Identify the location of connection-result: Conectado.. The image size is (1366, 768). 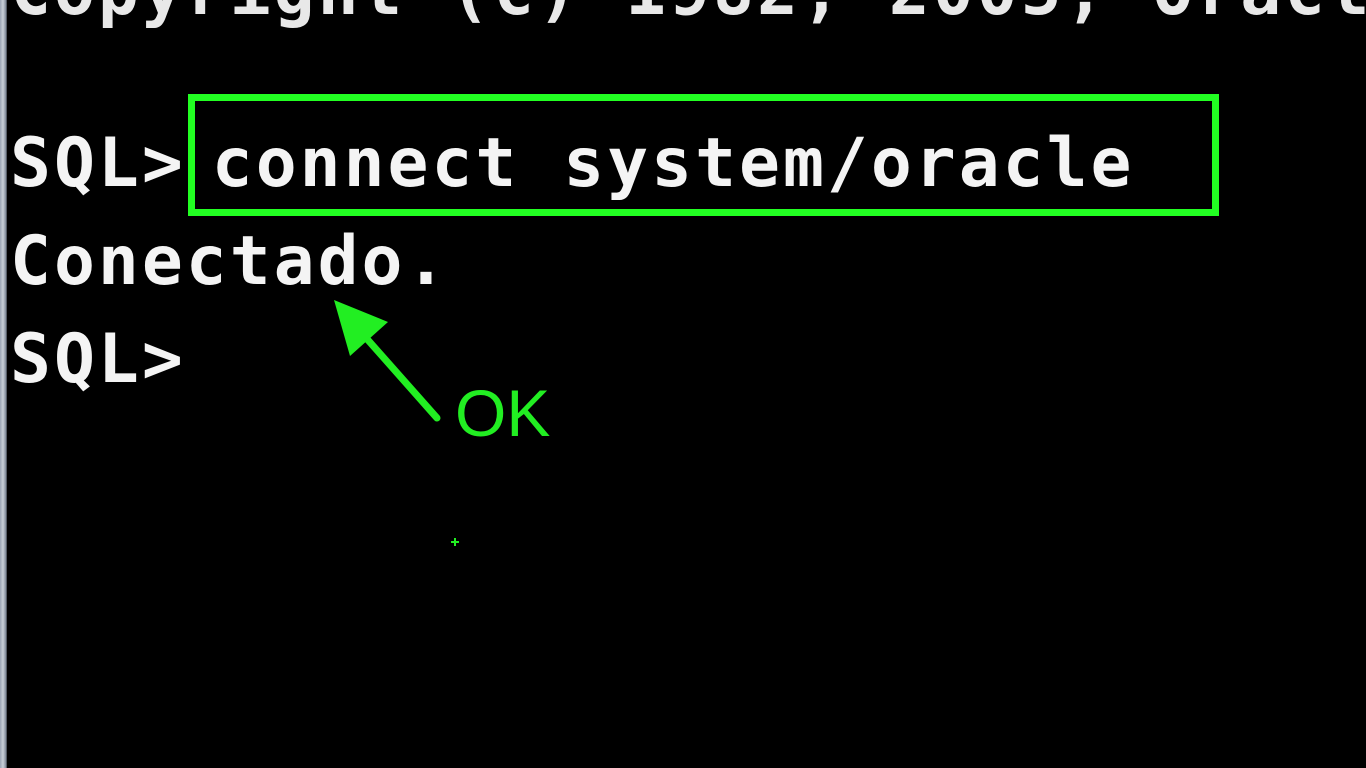
(230, 261).